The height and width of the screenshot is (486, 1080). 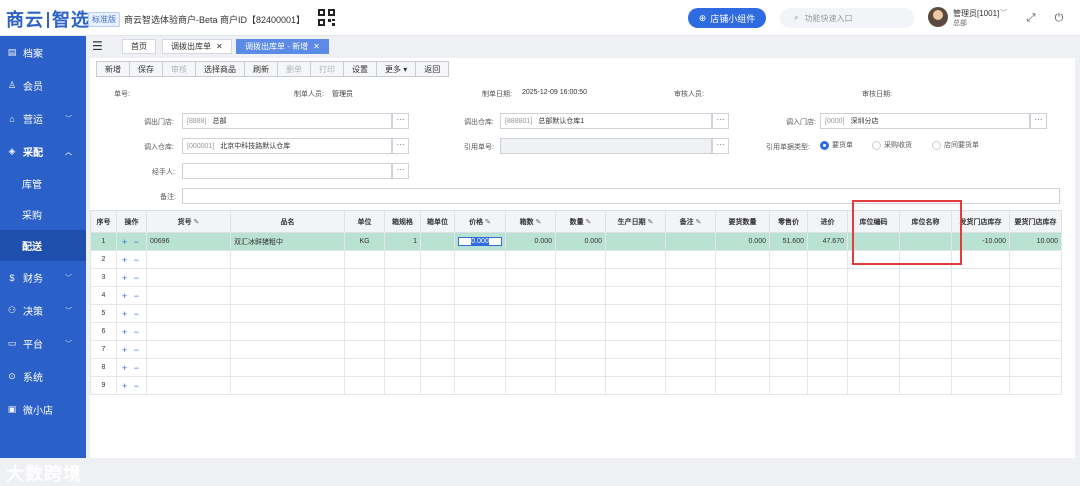 What do you see at coordinates (606, 146) in the screenshot?
I see `ref-no-field` at bounding box center [606, 146].